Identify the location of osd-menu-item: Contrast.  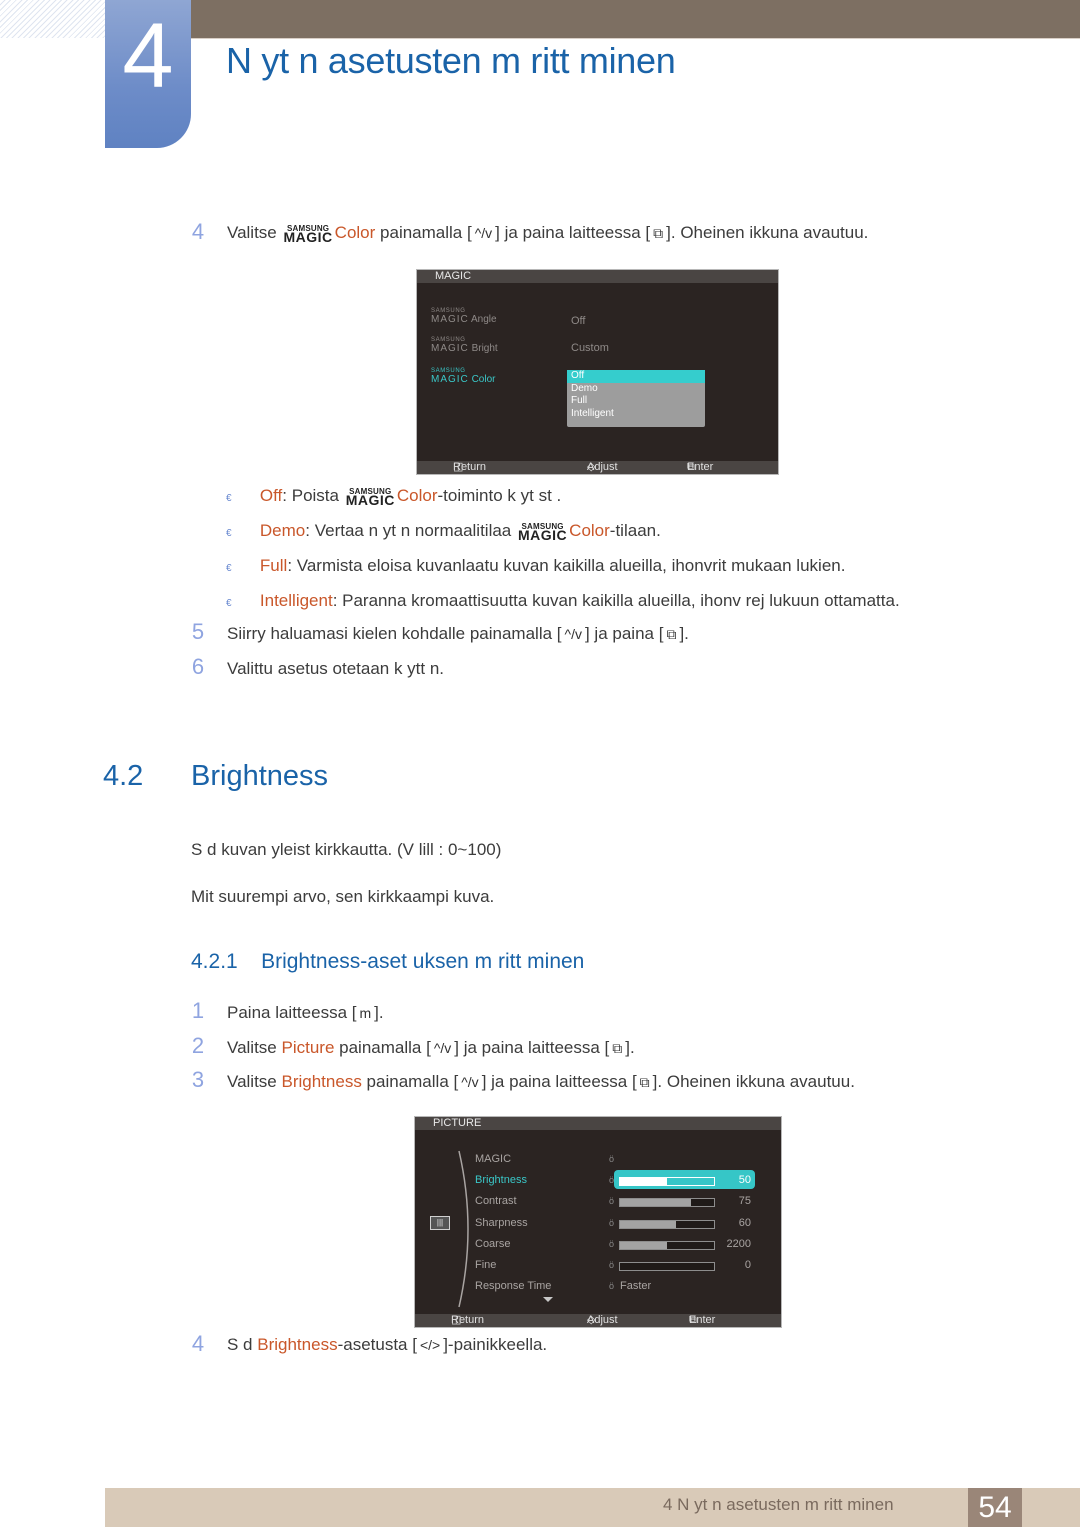
(496, 1201).